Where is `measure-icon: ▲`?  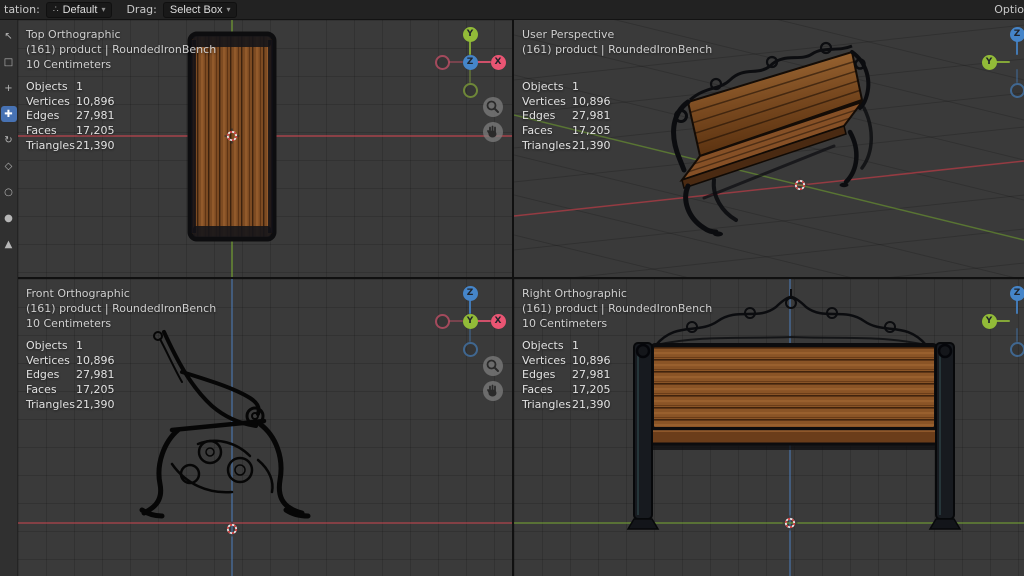
measure-icon: ▲ is located at coordinates (8, 244).